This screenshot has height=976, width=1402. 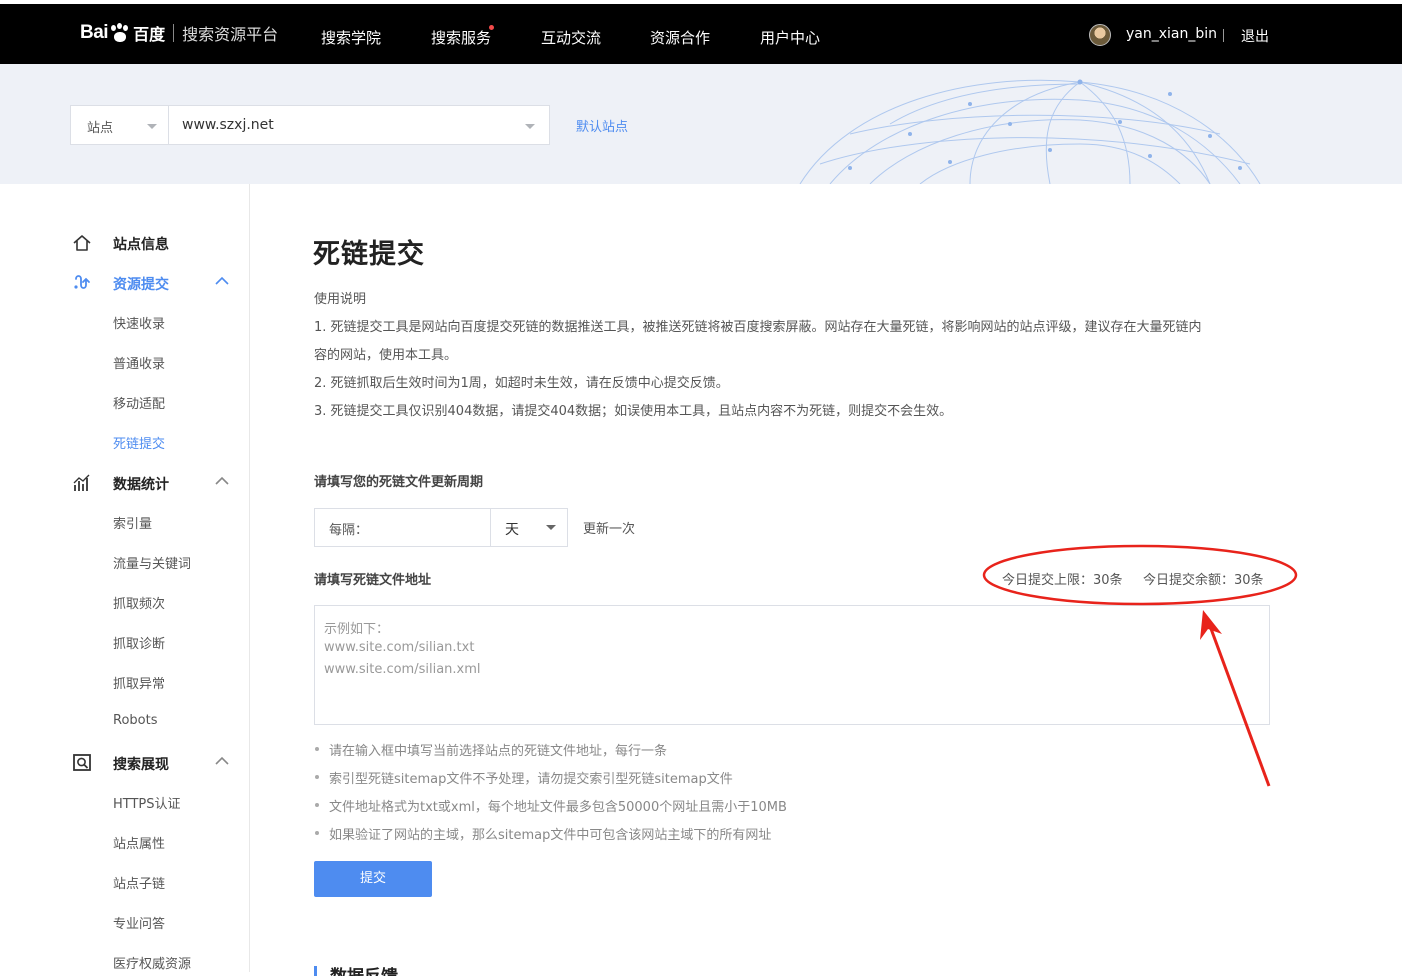 I want to click on nav-resource-cooperation: 资源合作, so click(x=680, y=37).